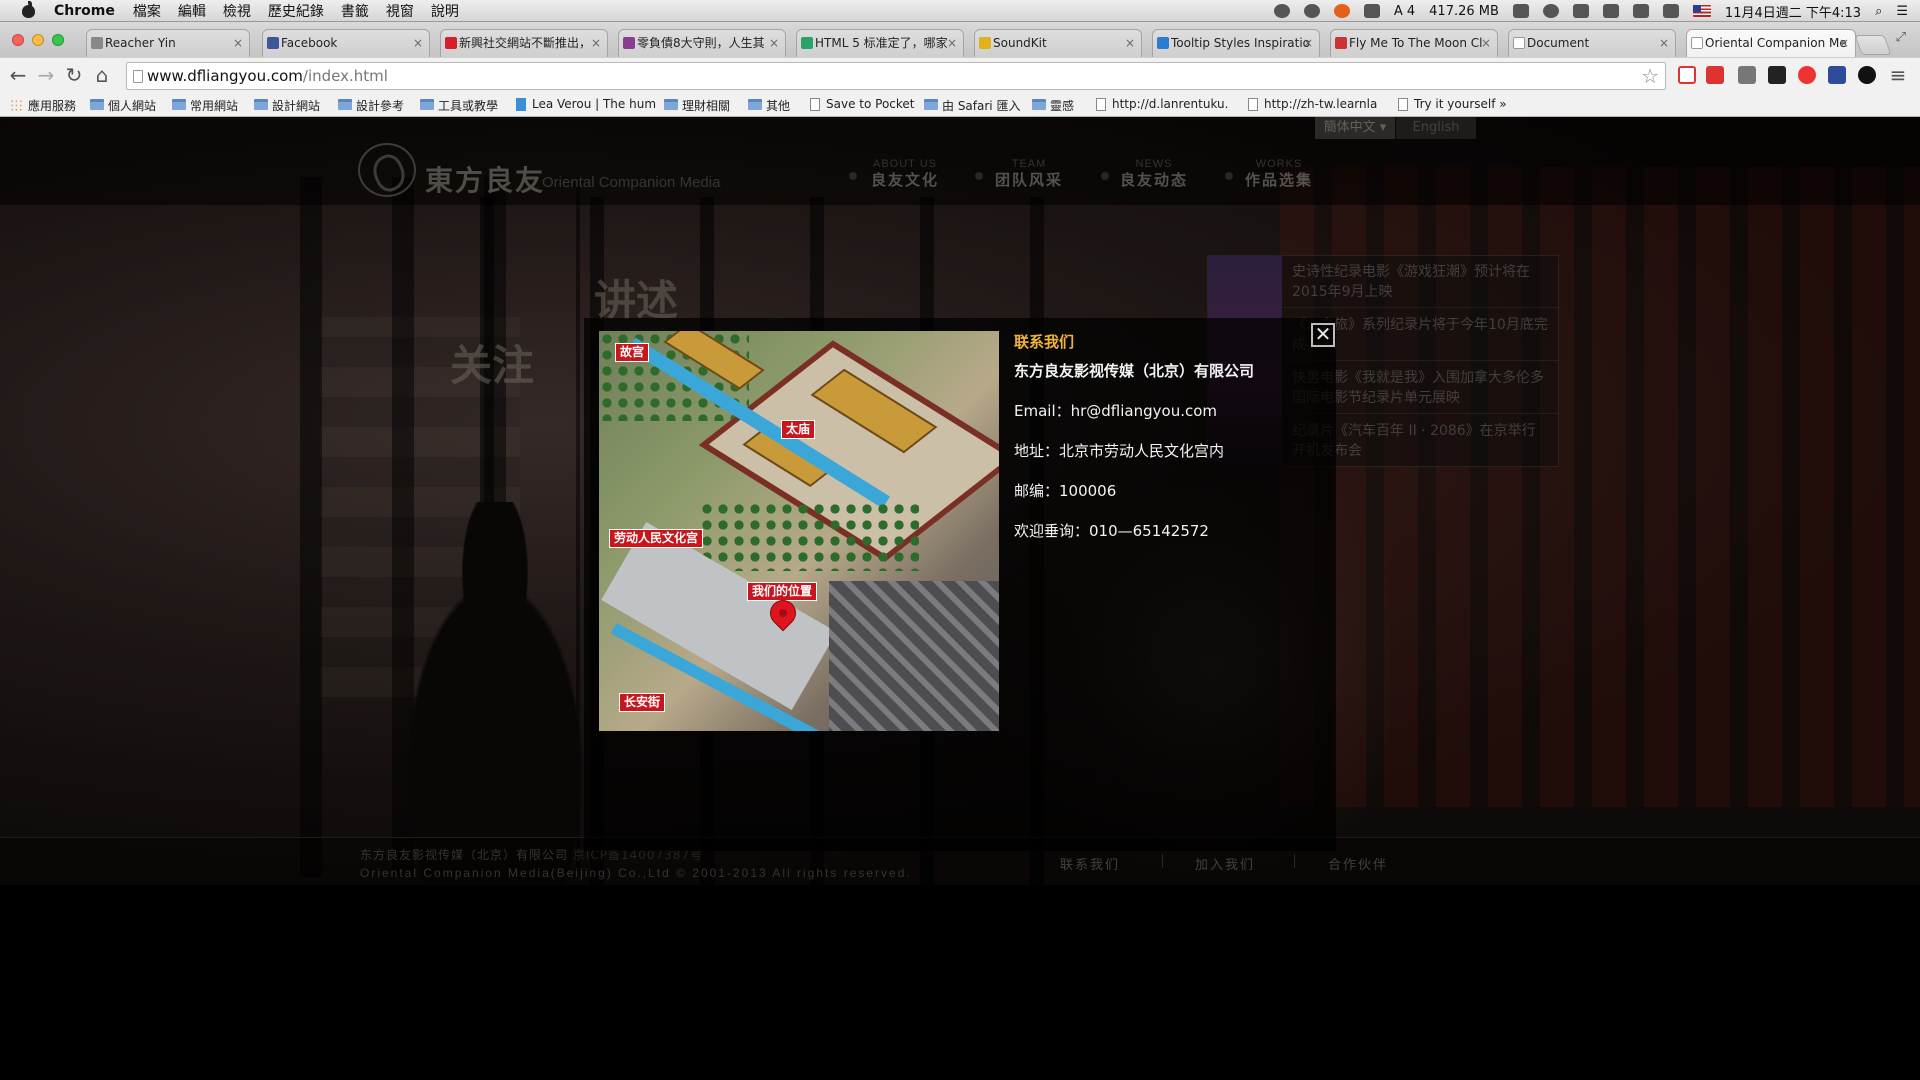  What do you see at coordinates (1053, 105) in the screenshot?
I see `bookmark-folder-inspiration: 靈感` at bounding box center [1053, 105].